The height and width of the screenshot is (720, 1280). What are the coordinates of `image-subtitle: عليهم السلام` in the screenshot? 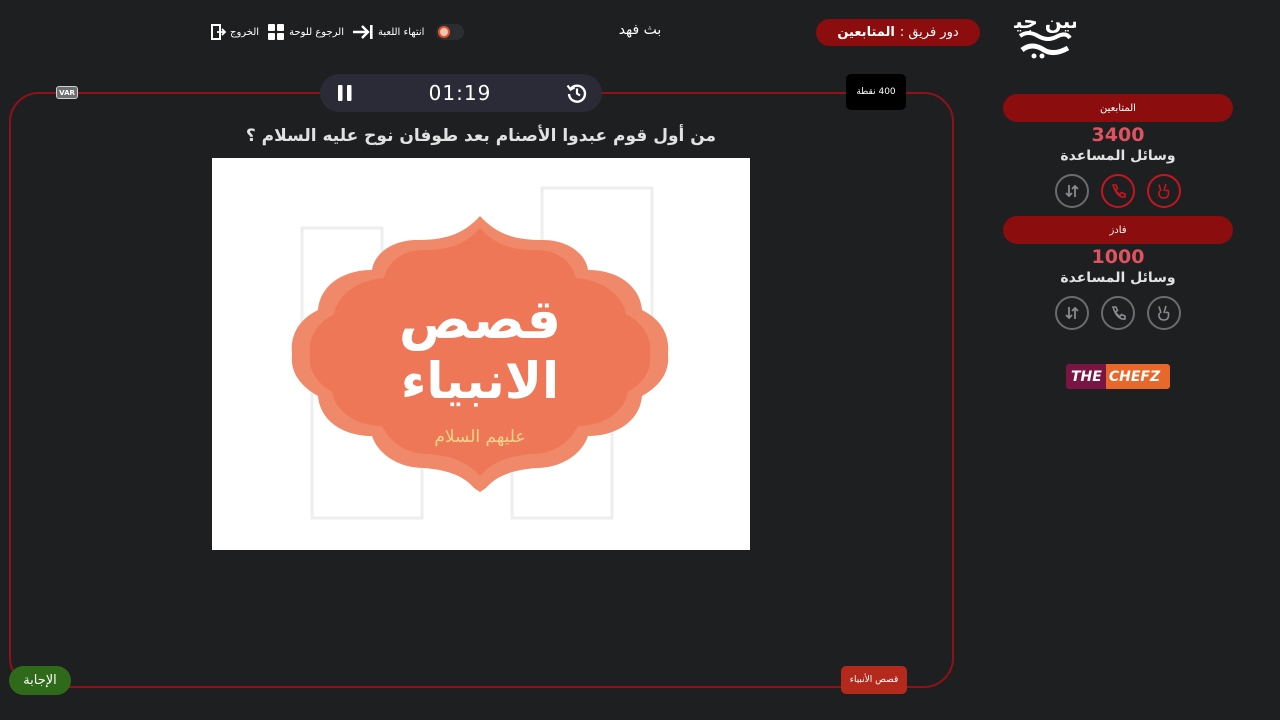 It's located at (479, 437).